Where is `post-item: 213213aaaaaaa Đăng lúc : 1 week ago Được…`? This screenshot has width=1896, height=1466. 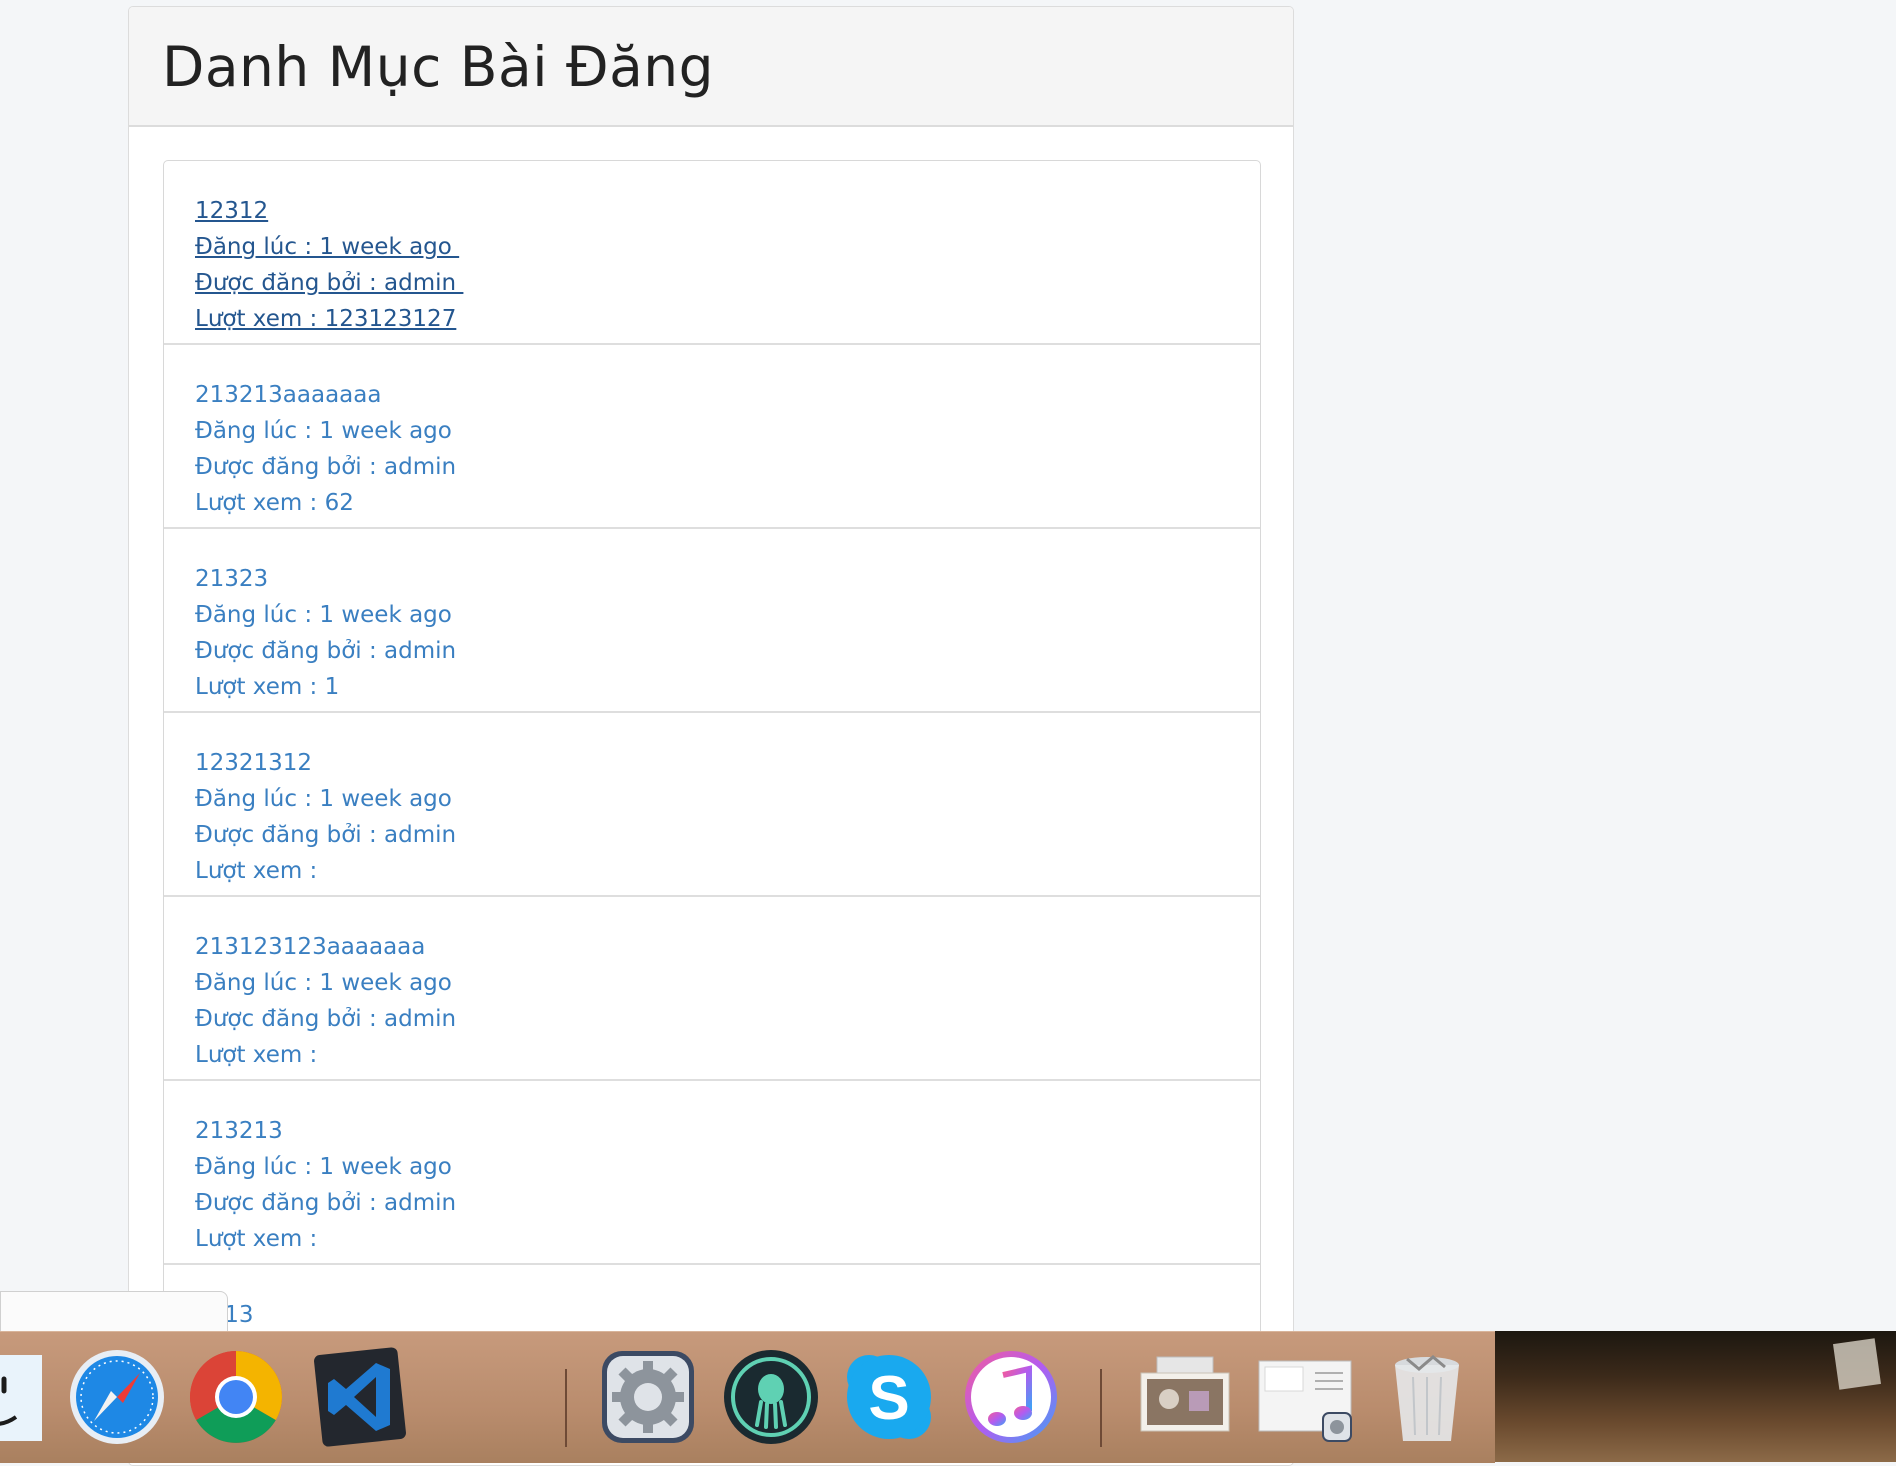
post-item: 213213aaaaaaa Đăng lúc : 1 week ago Được… is located at coordinates (712, 437).